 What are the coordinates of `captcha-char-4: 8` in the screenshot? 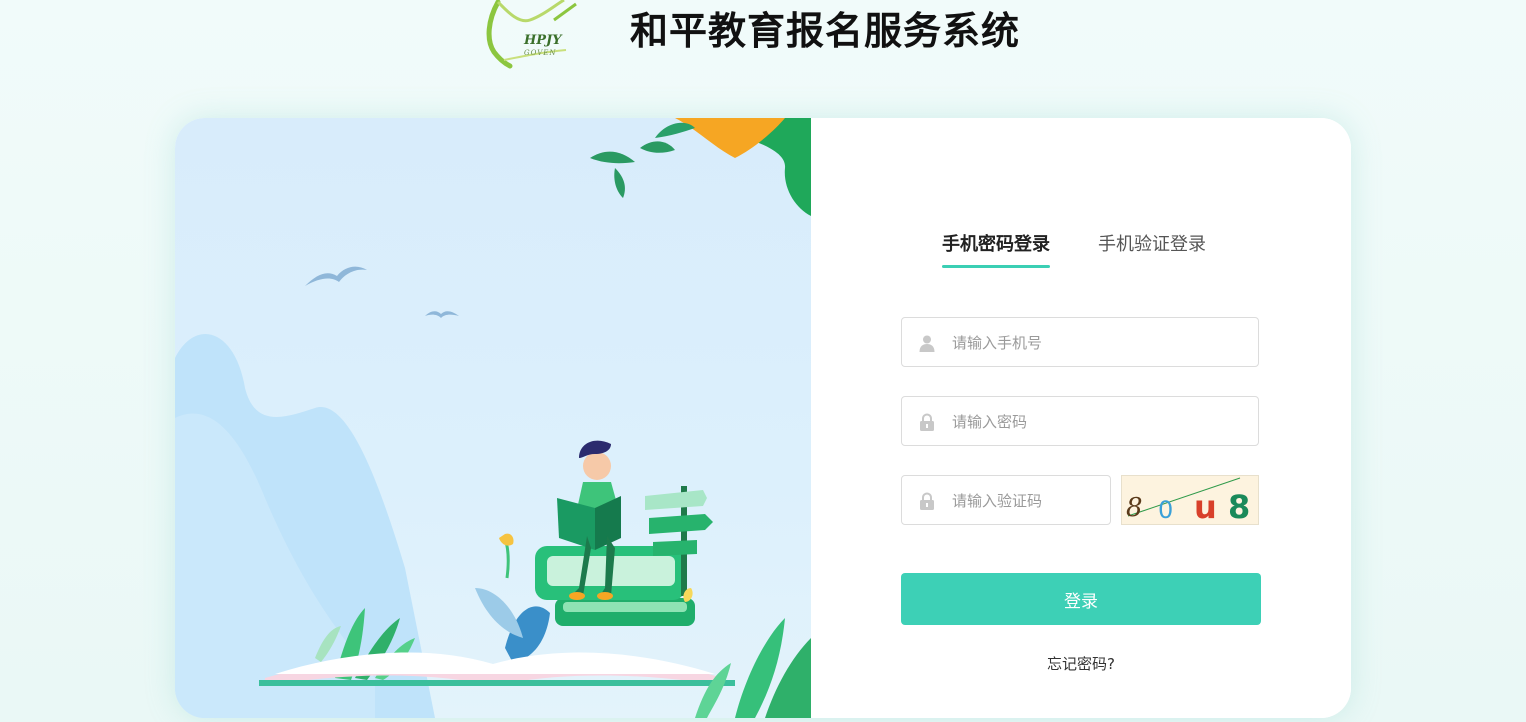 It's located at (1239, 506).